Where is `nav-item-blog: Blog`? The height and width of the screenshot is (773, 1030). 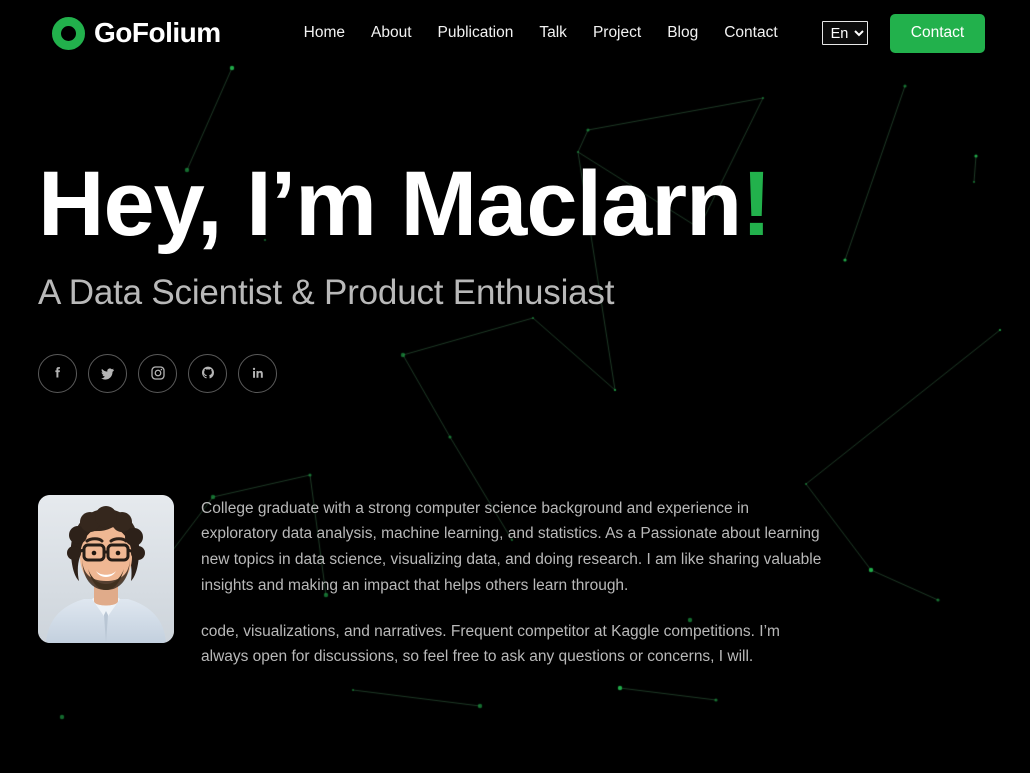
nav-item-blog: Blog is located at coordinates (682, 33).